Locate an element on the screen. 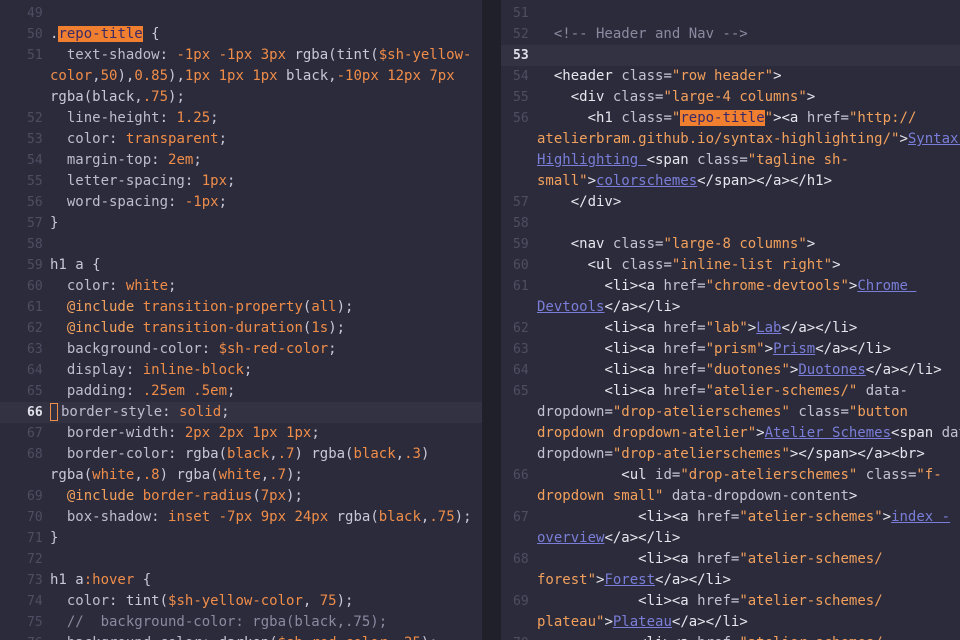 This screenshot has width=960, height=640. code-line-70: 70 <li><a href="atelier-schemes/ is located at coordinates (730, 636).